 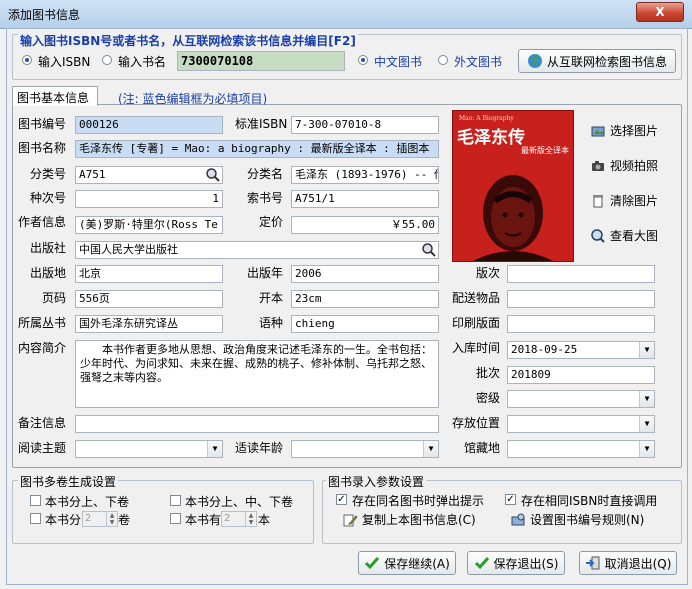 I want to click on author-input: (美)罗斯·特里尔(Ross Te, so click(x=149, y=225).